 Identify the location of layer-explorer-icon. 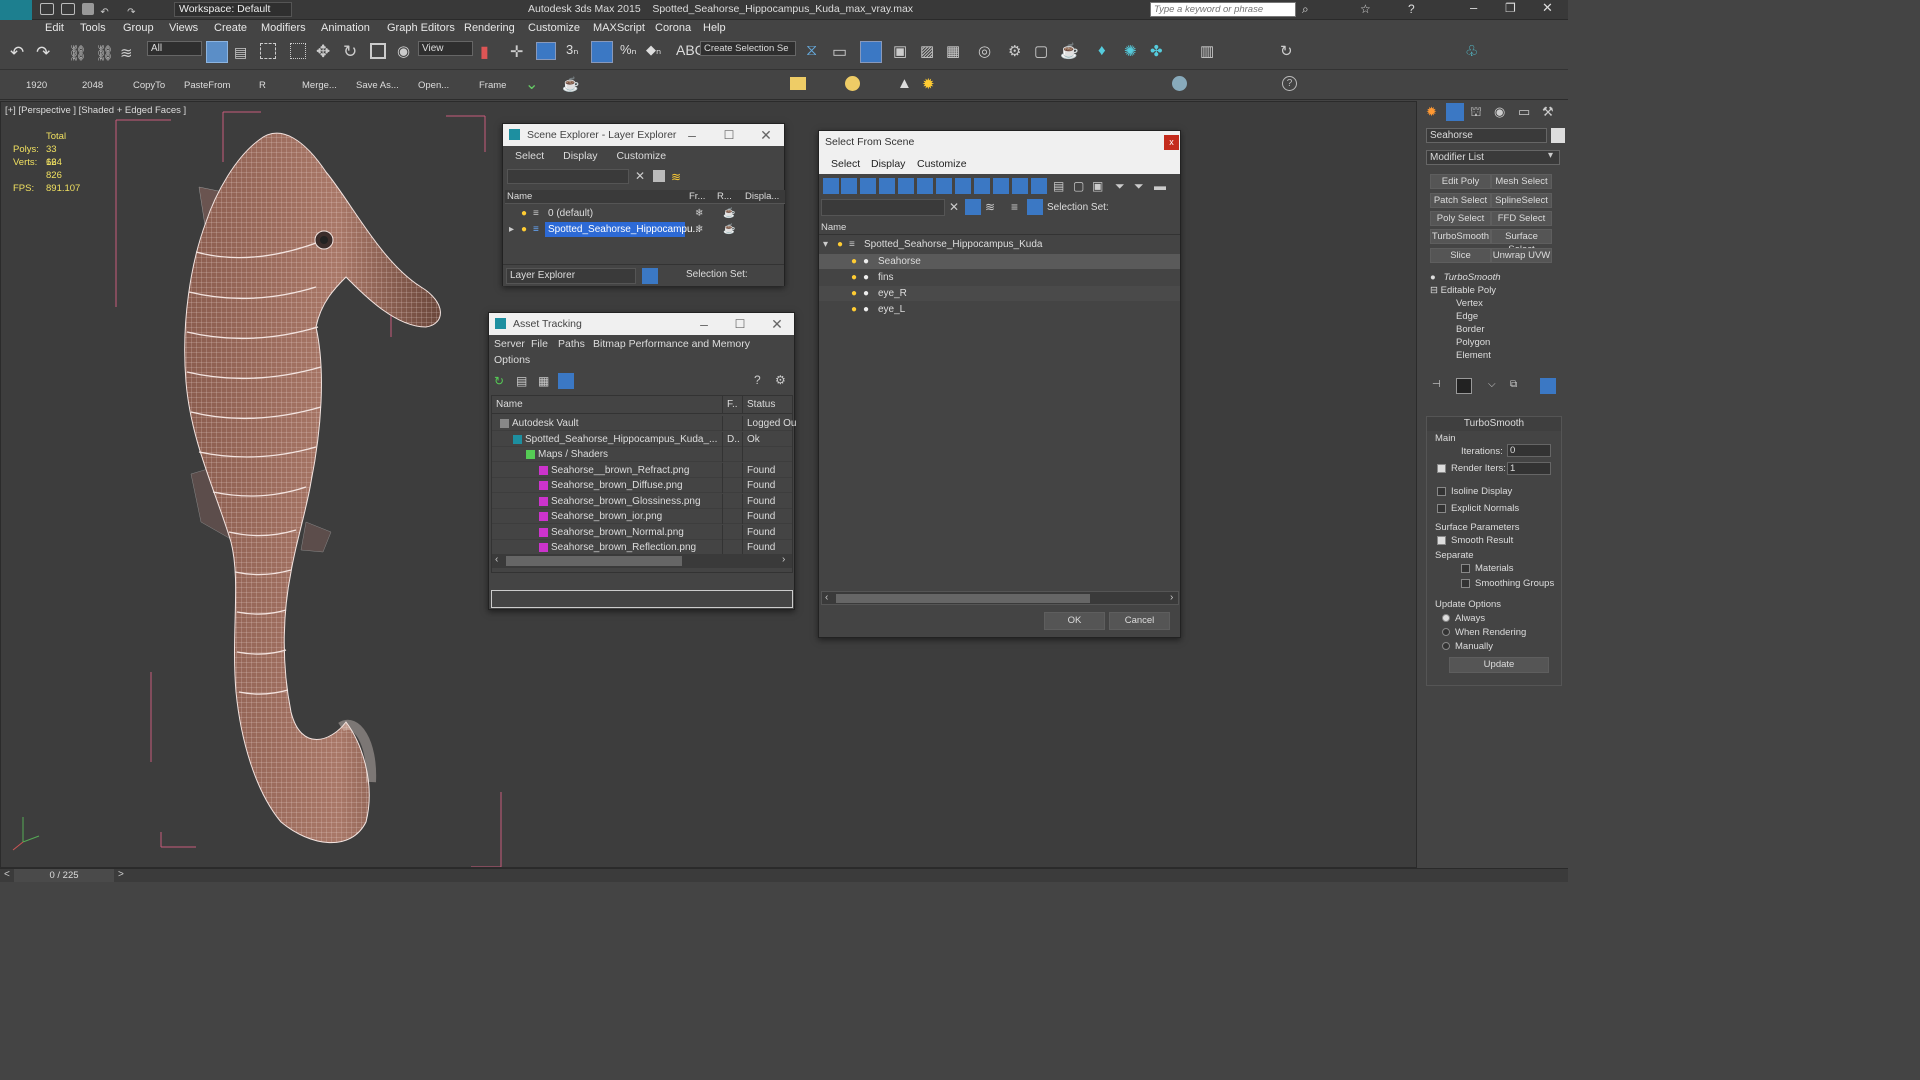
(871, 52).